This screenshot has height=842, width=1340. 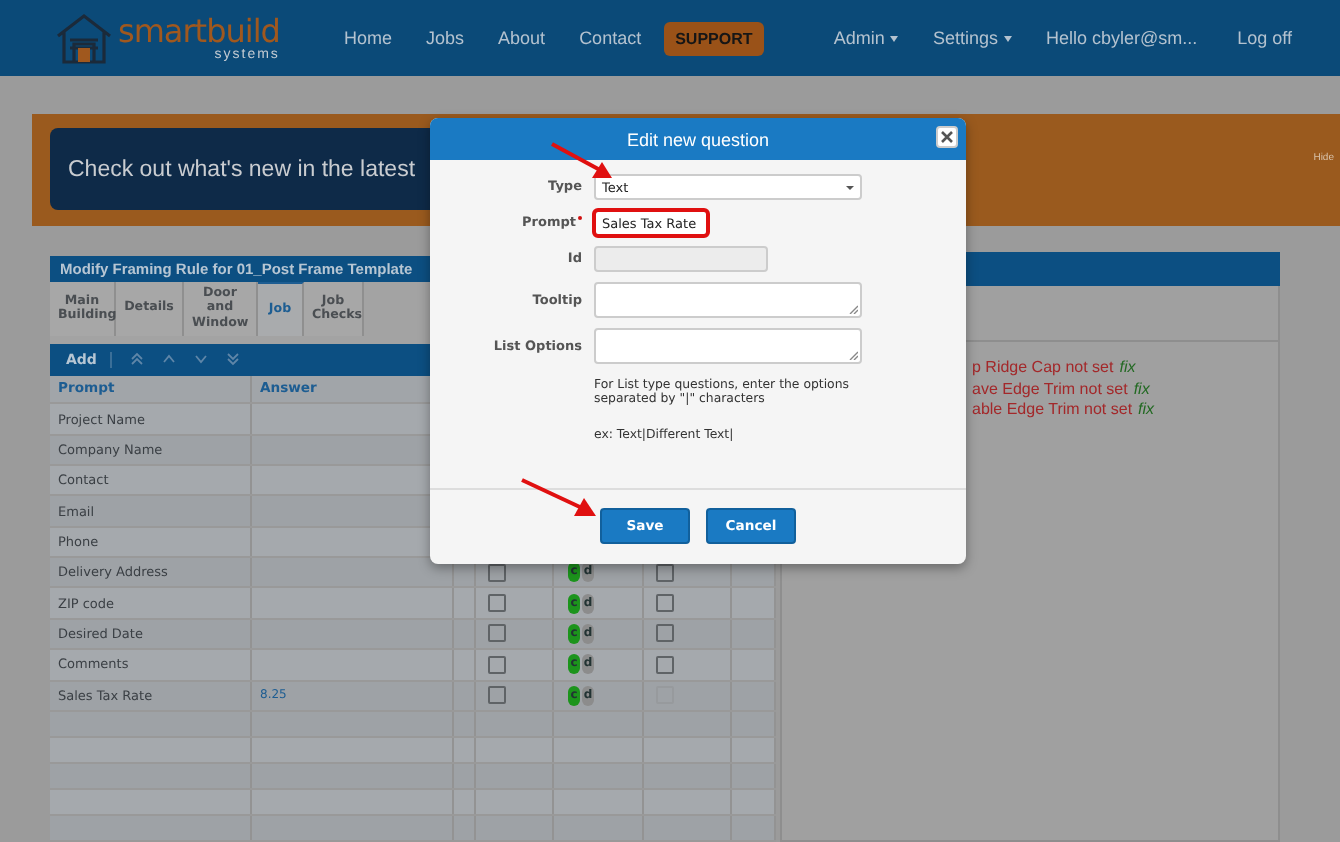 I want to click on move-bottom-icon, so click(x=233, y=359).